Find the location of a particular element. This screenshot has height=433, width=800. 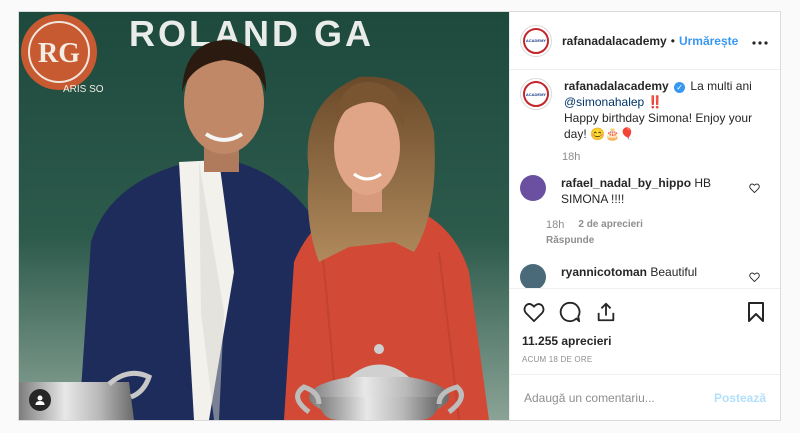

save-button is located at coordinates (756, 312).